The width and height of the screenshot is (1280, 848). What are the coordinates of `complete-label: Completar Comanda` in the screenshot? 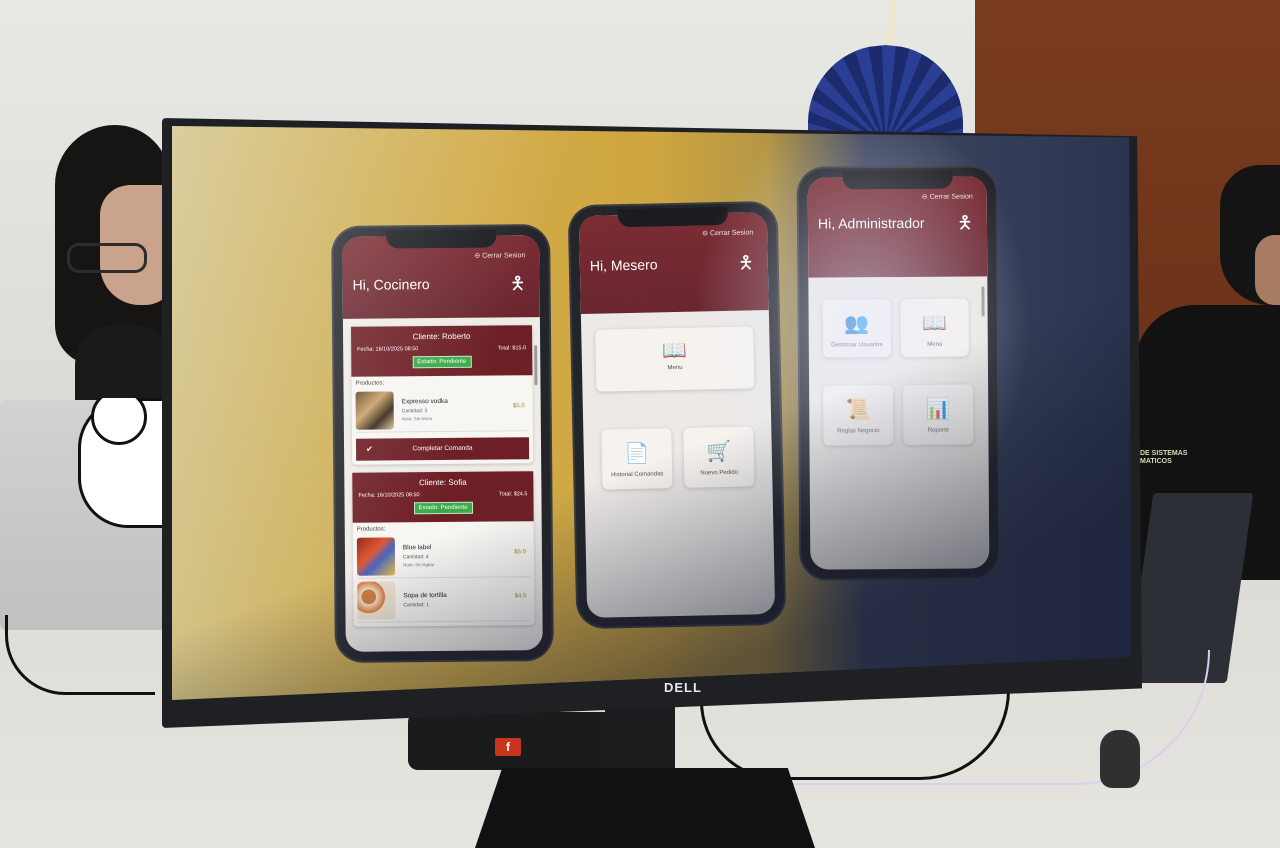 It's located at (442, 448).